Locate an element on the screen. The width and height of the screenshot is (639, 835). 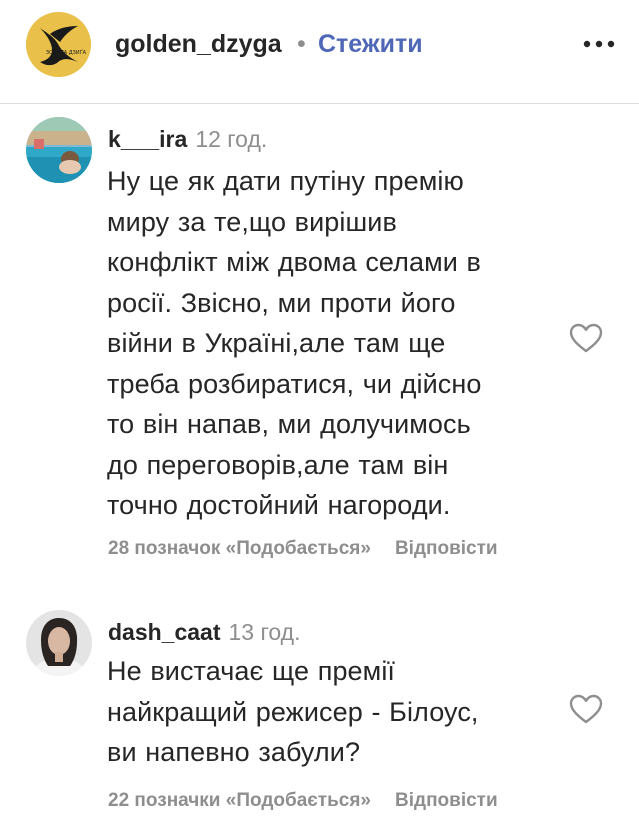
comment-username: k___ira is located at coordinates (147, 139).